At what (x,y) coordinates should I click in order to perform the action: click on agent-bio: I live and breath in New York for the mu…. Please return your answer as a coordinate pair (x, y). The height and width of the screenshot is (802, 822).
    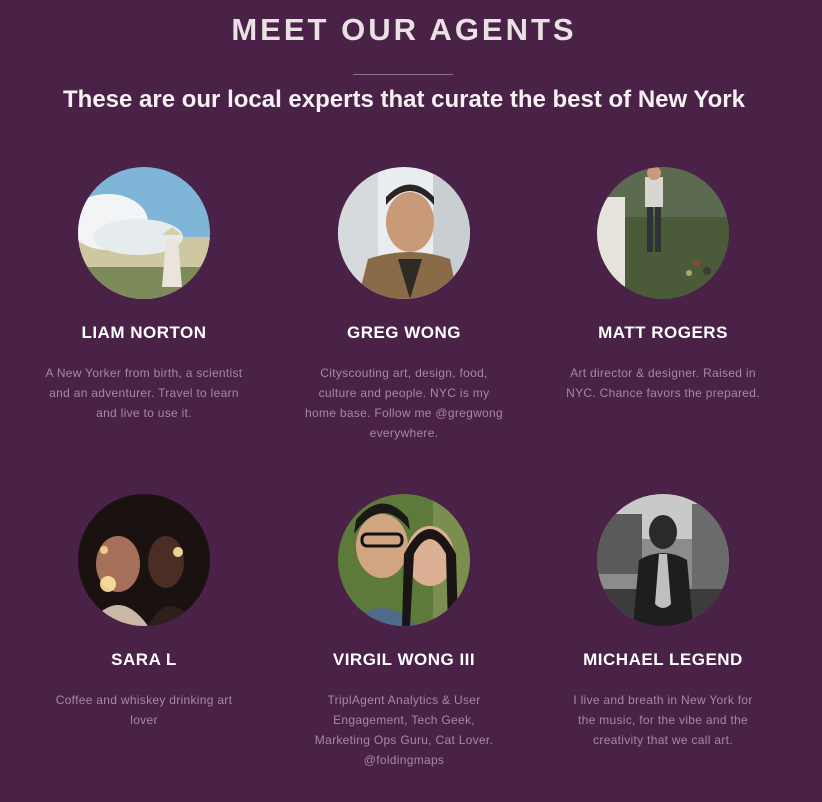
    Looking at the image, I should click on (663, 720).